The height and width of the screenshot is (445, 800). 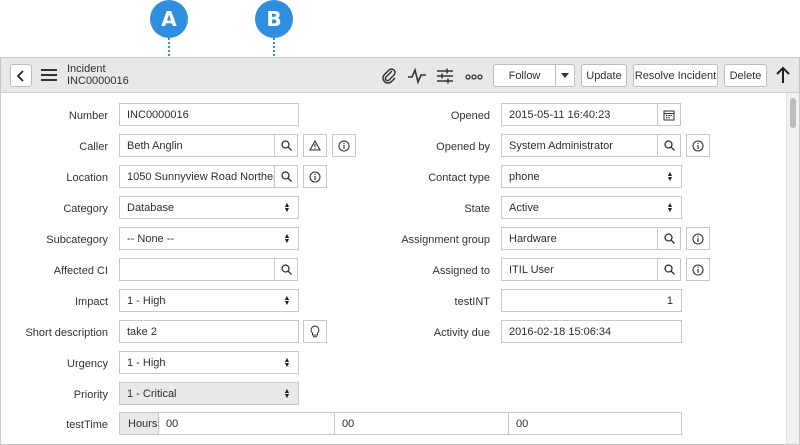 What do you see at coordinates (209, 362) in the screenshot?
I see `urgency-select: 1 - High ▲ ▼` at bounding box center [209, 362].